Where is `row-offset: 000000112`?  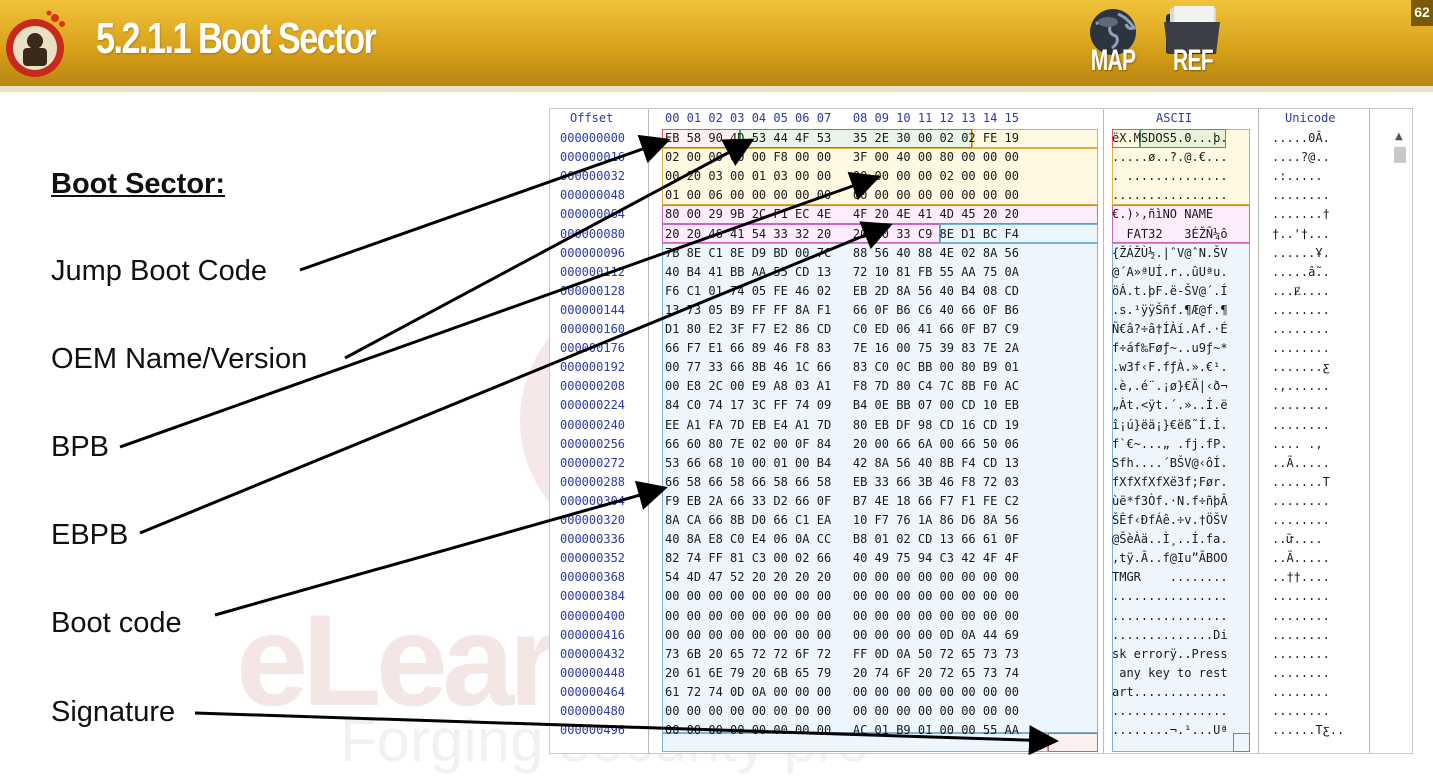
row-offset: 000000112 is located at coordinates (592, 272).